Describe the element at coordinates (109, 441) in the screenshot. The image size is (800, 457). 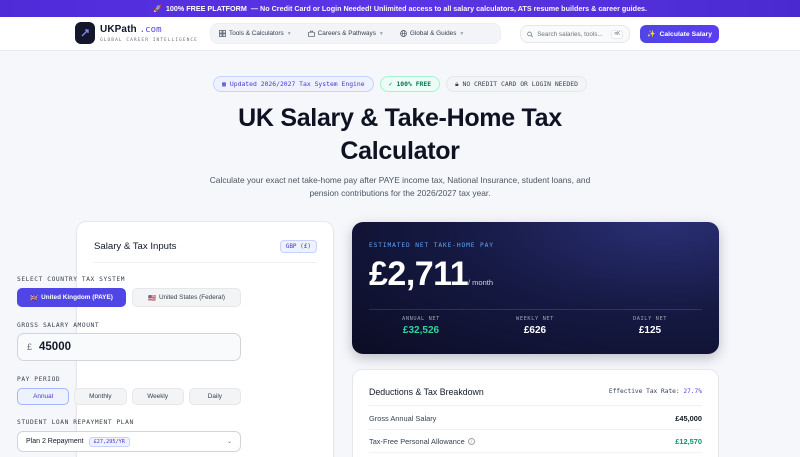
I see `loan-threshold-chip: £27,295/YR` at that location.